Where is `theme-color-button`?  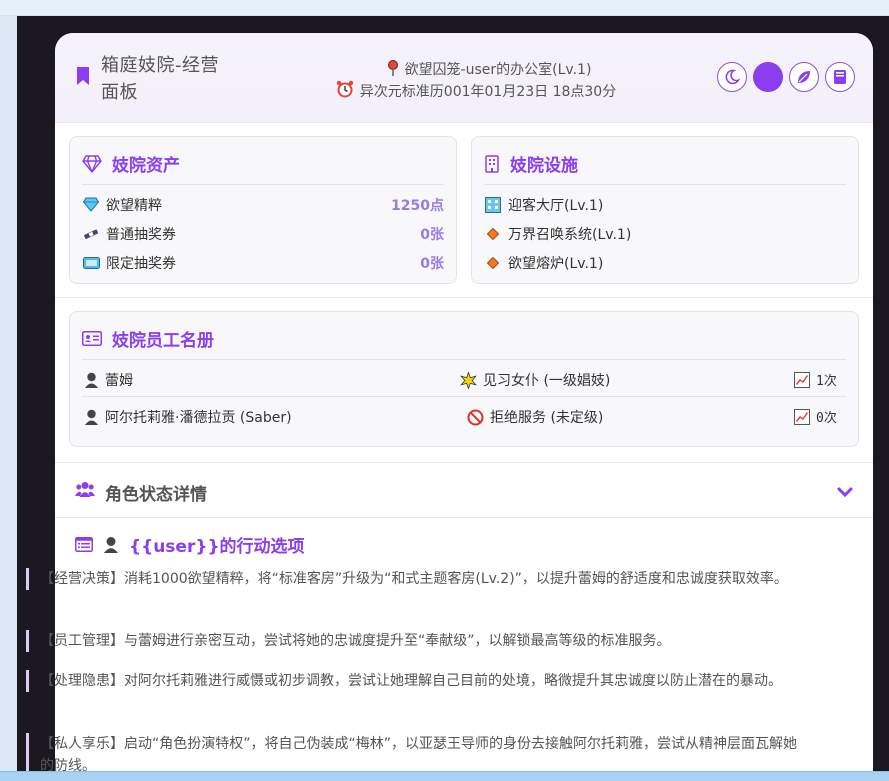
theme-color-button is located at coordinates (768, 77).